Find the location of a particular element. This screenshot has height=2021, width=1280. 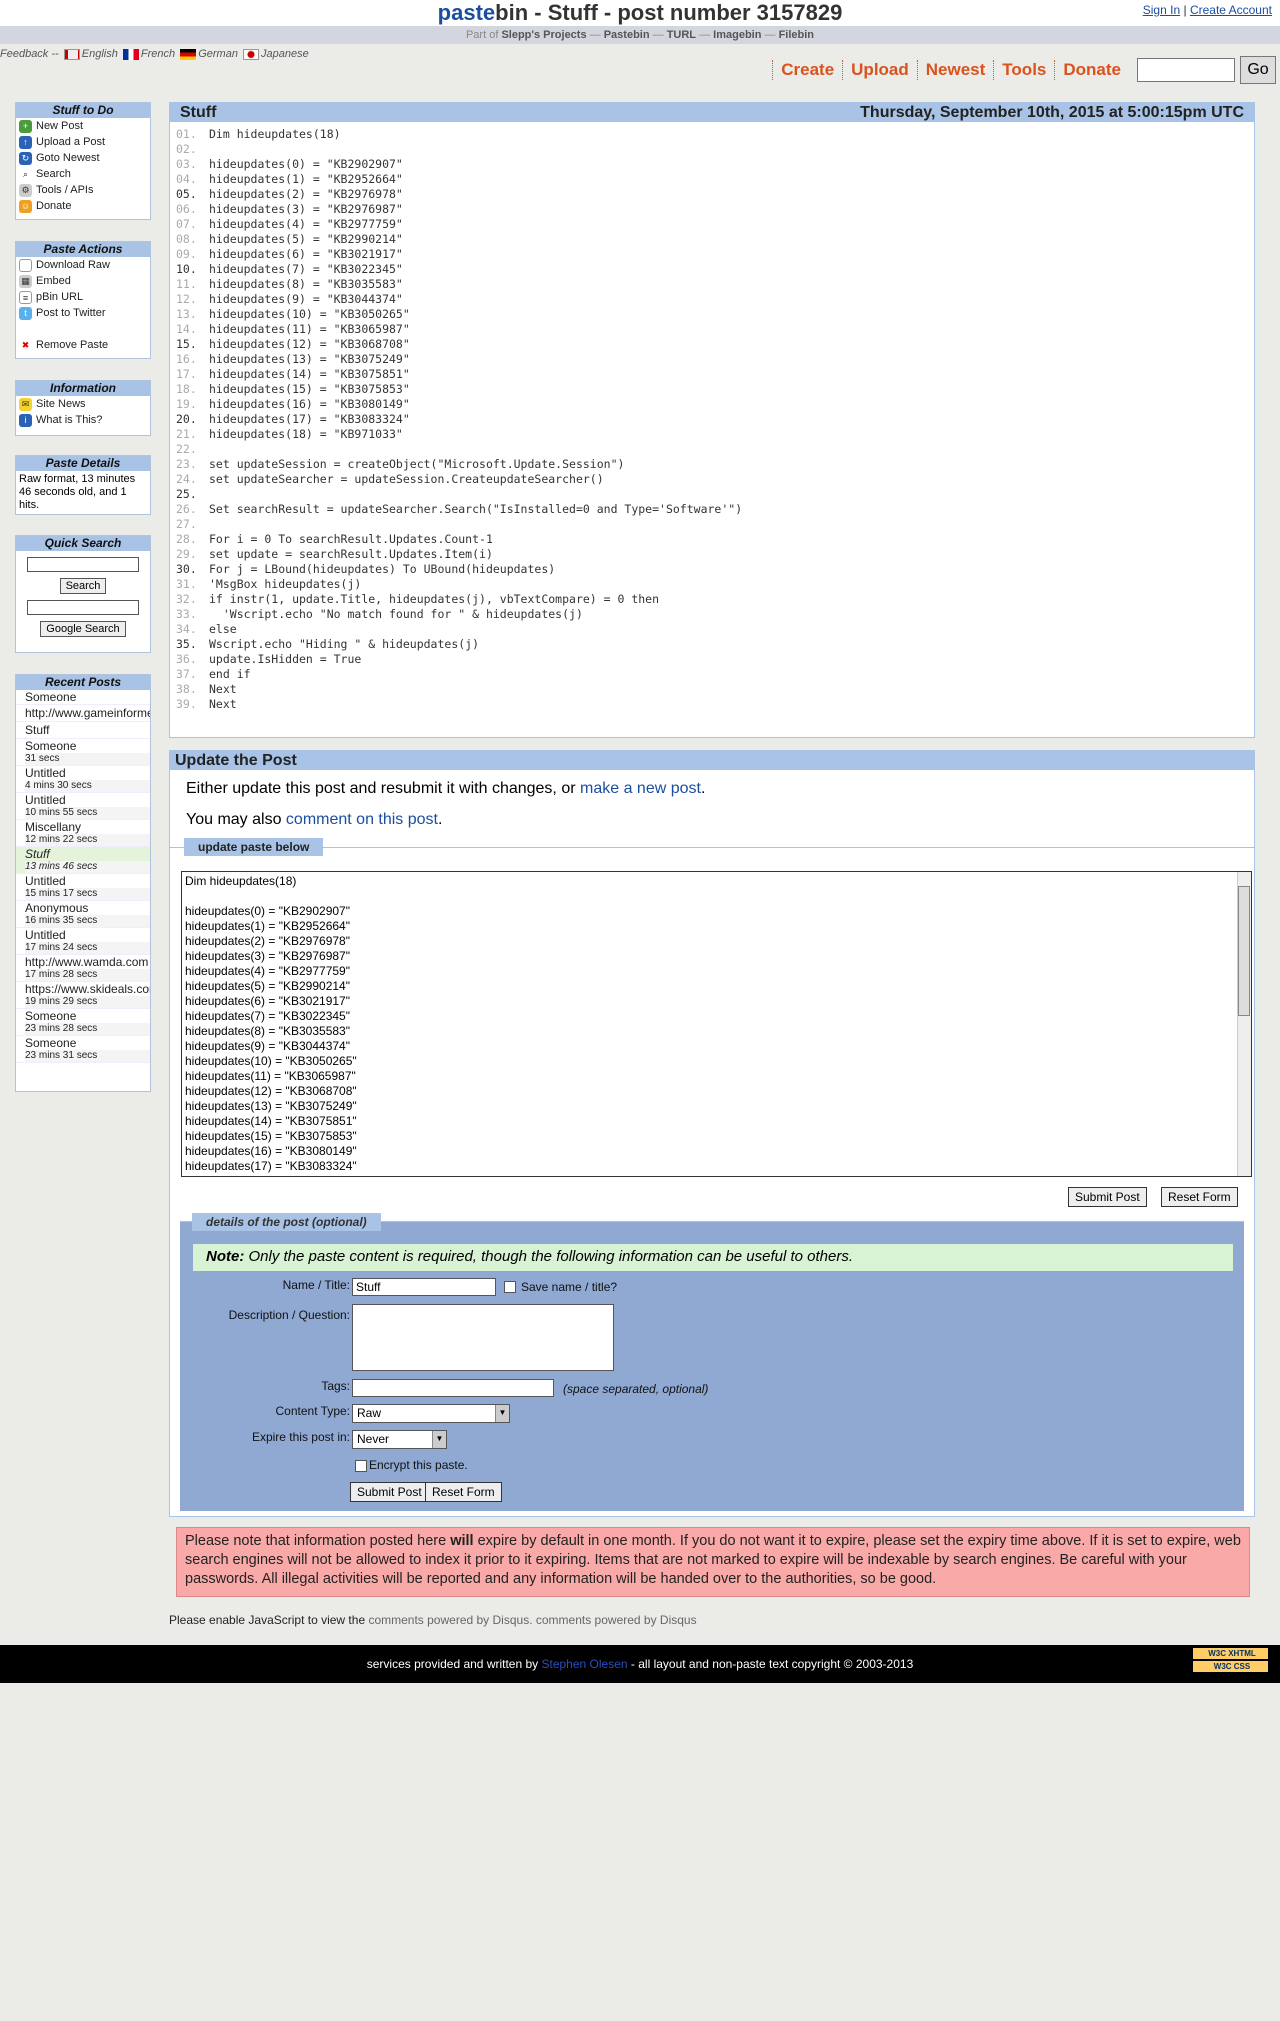

recent-post-item: Someone 23 mins 31 secs is located at coordinates (83, 1049).